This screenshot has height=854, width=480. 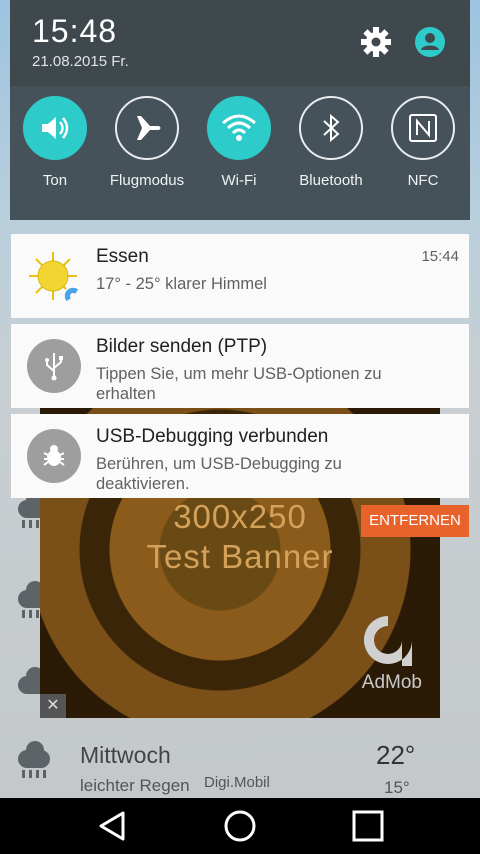 What do you see at coordinates (55, 180) in the screenshot?
I see `qs-label: Ton` at bounding box center [55, 180].